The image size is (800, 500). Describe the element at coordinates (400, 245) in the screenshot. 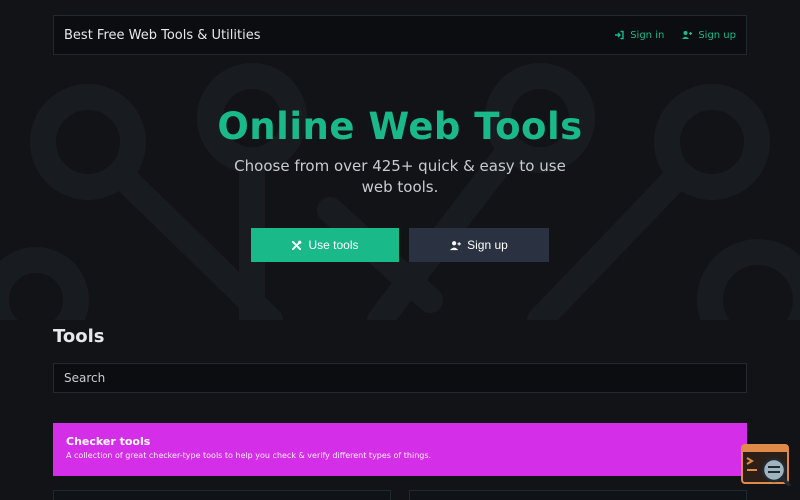

I see `hero-buttons: Use tools Sign up` at that location.